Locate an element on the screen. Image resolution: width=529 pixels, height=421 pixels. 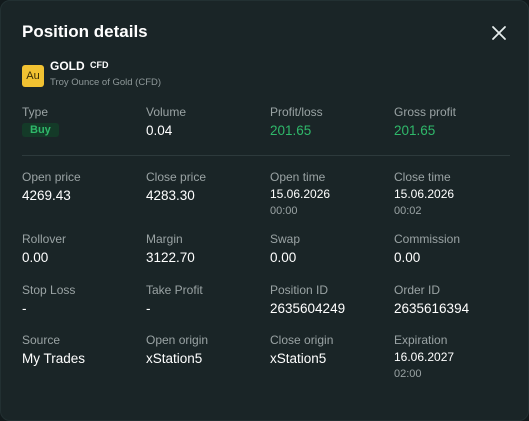
profit-loss-label: Profit/loss is located at coordinates (296, 112).